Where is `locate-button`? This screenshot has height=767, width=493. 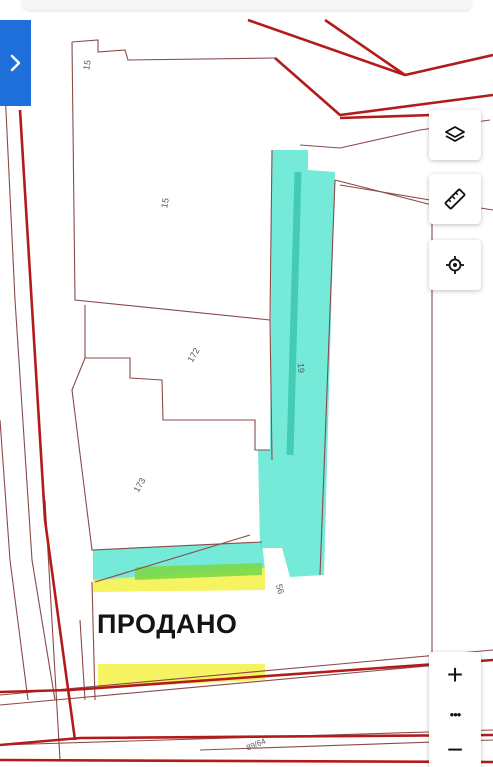
locate-button is located at coordinates (455, 265).